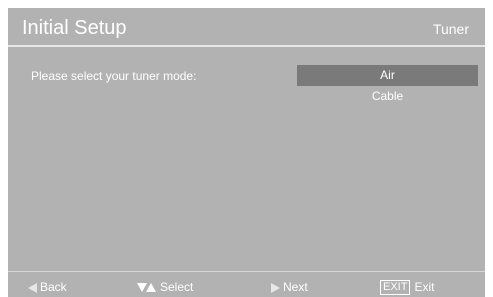  Describe the element at coordinates (295, 287) in the screenshot. I see `next-label: Next` at that location.